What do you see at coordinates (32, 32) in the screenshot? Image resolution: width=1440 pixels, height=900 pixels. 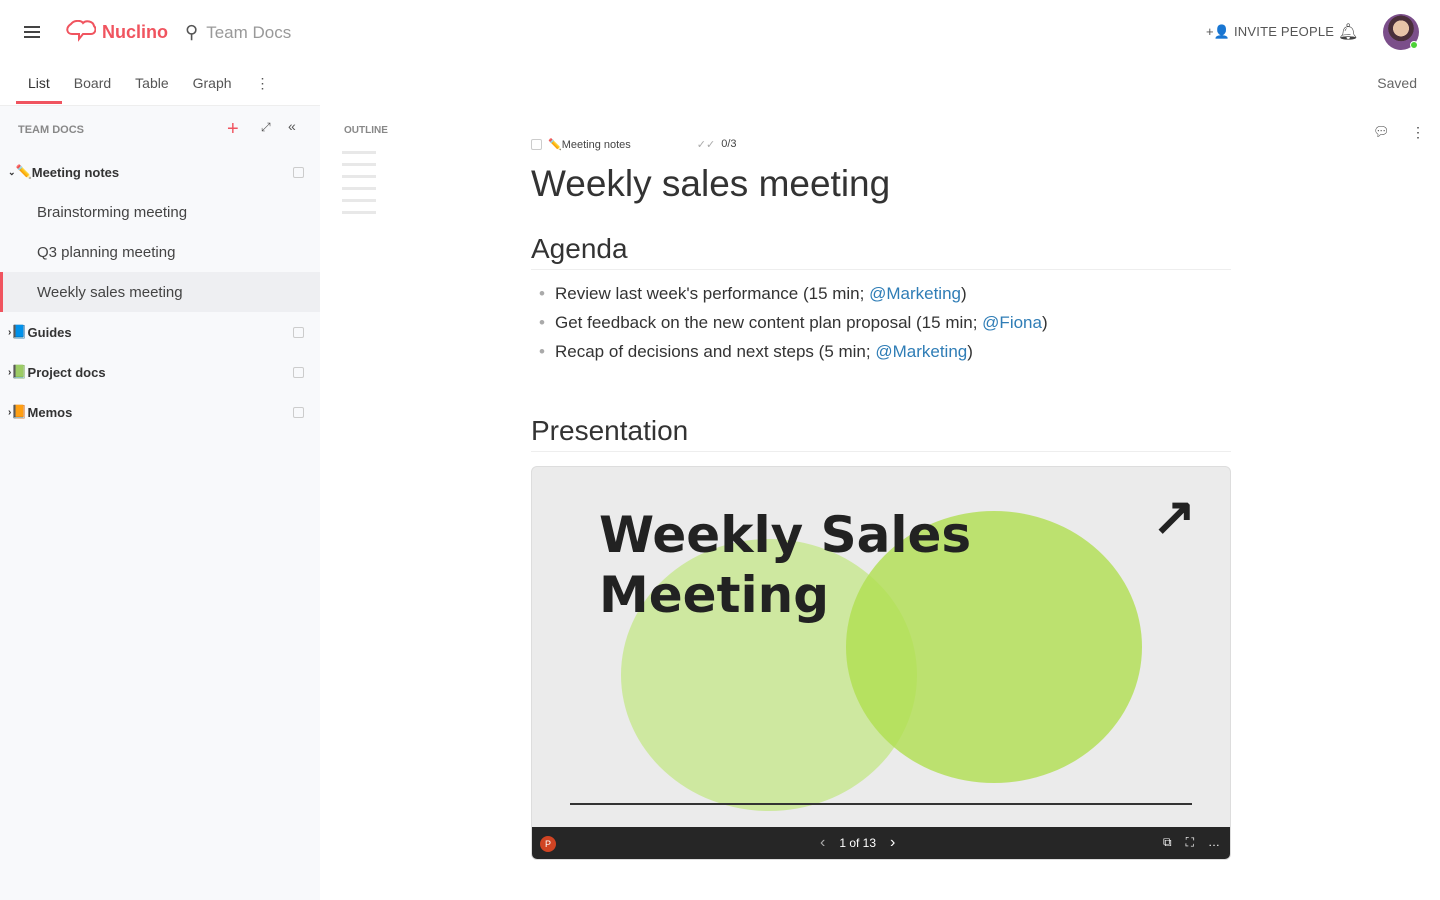 I see `hamburger-menu-icon` at bounding box center [32, 32].